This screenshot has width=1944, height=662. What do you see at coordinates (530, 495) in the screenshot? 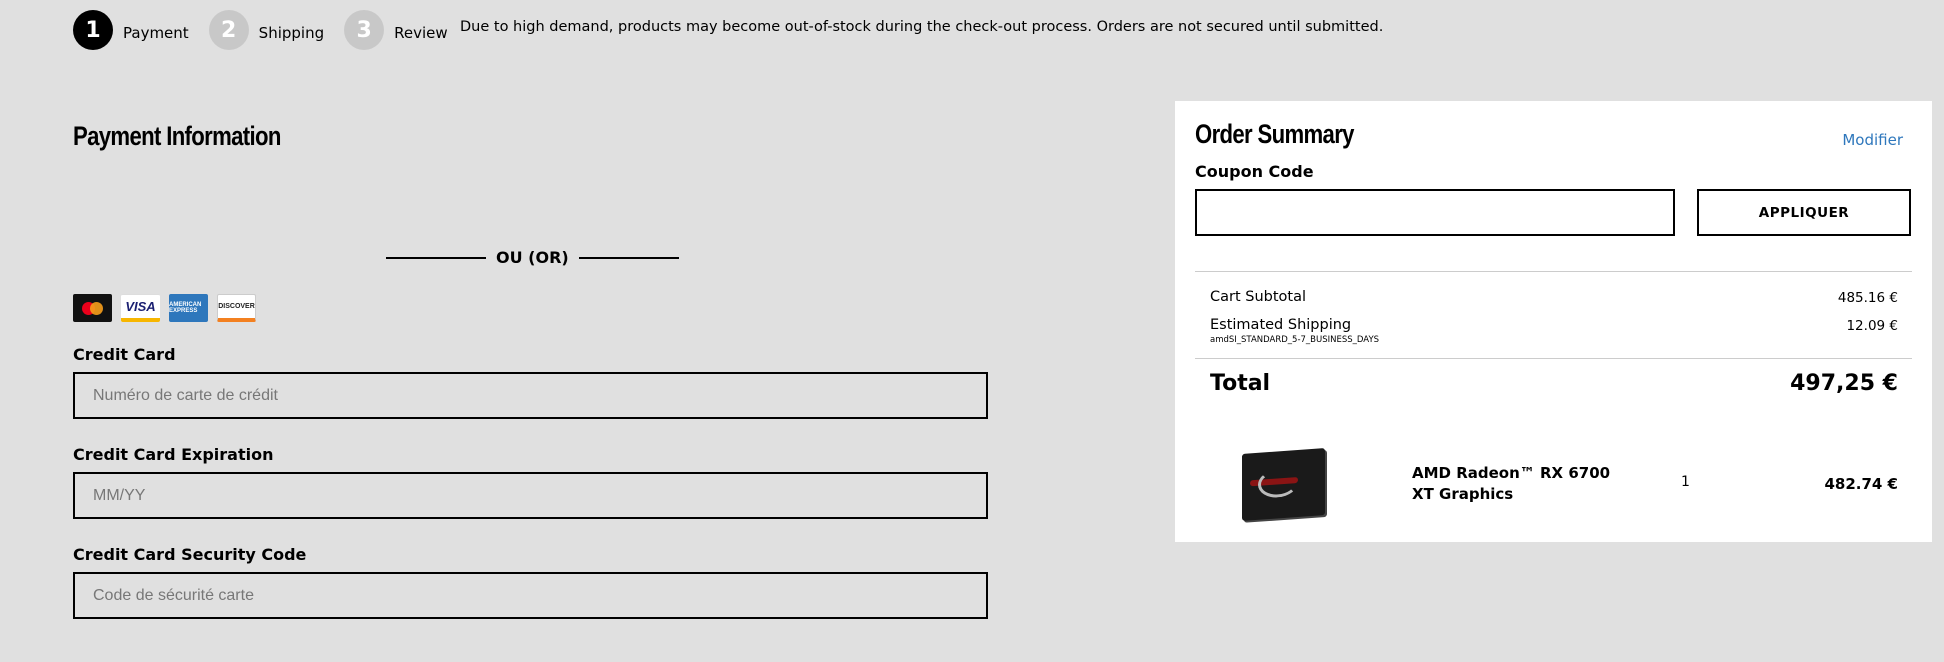
I see `expiration-input: MM/YY` at bounding box center [530, 495].